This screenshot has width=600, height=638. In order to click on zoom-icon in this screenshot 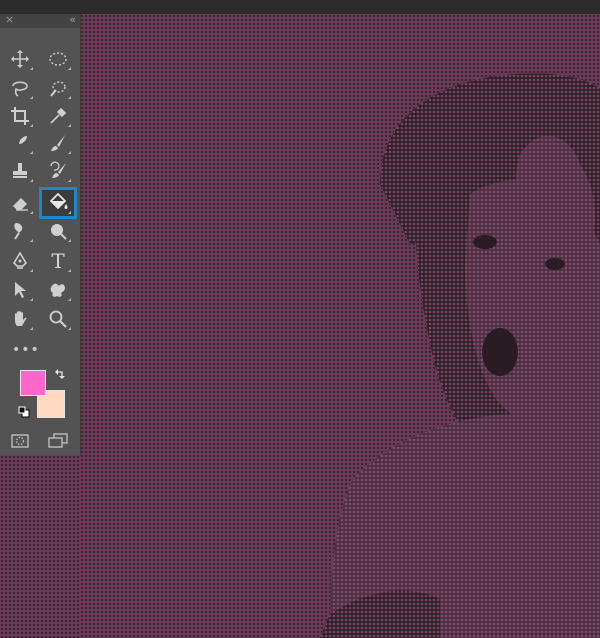, I will do `click(58, 319)`.